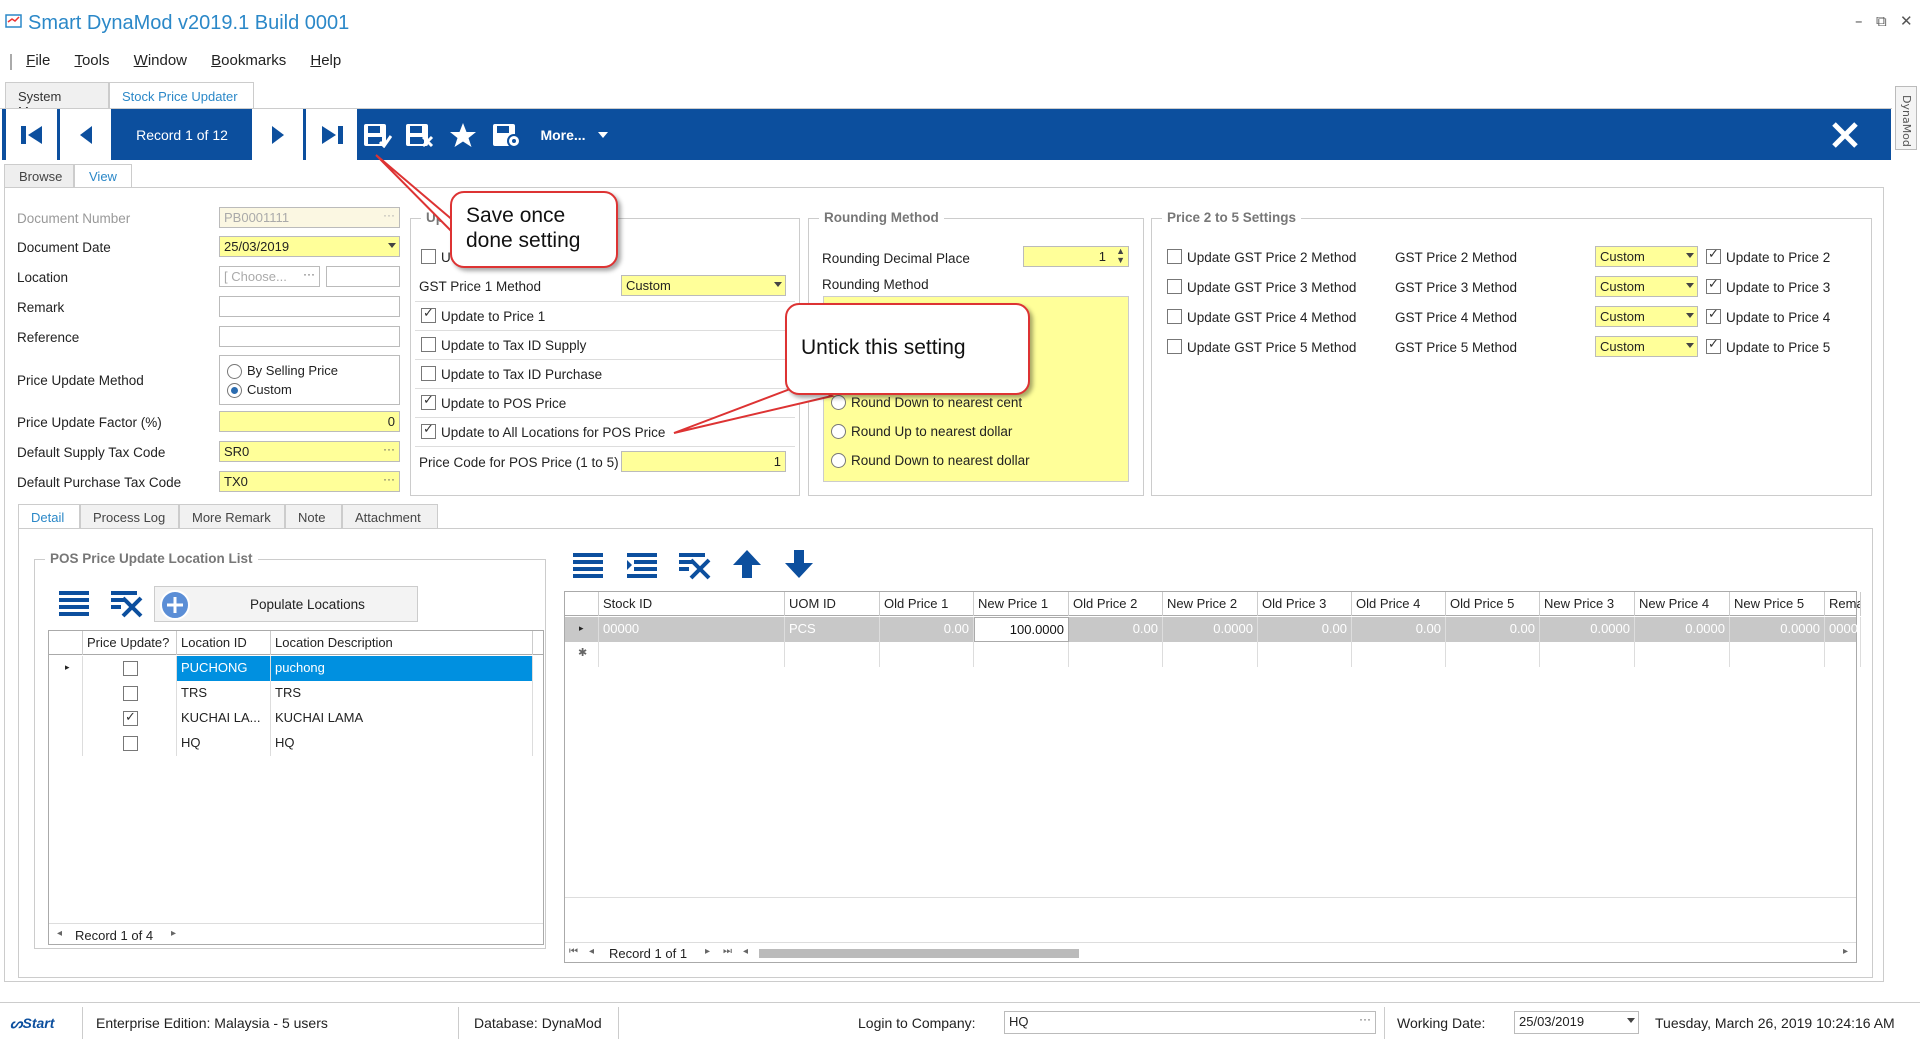 Image resolution: width=1920 pixels, height=1042 pixels. Describe the element at coordinates (534, 229) in the screenshot. I see `callout-save: Save once done setting` at that location.